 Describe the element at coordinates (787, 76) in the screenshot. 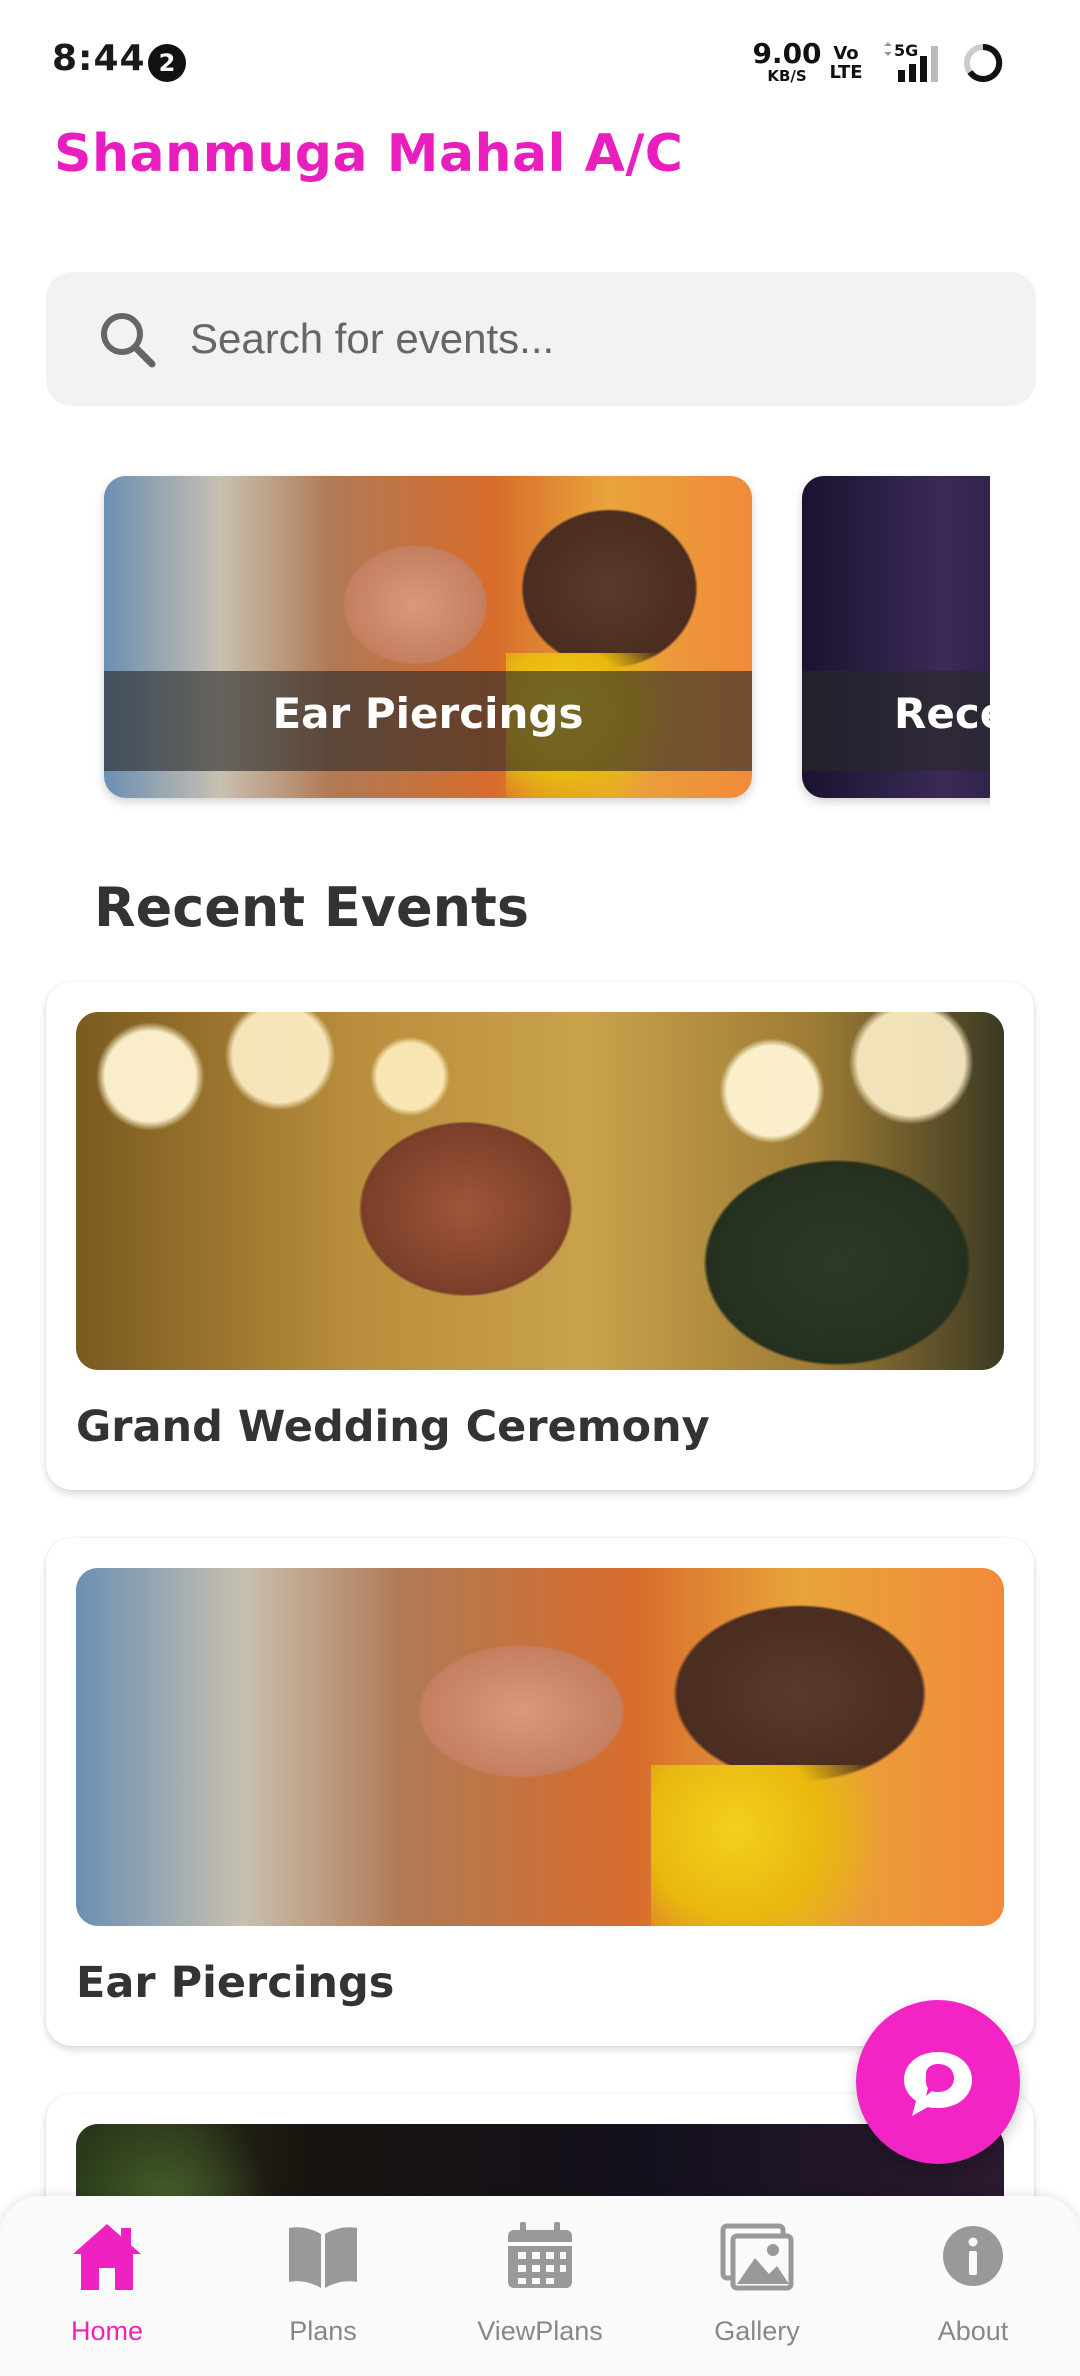

I see `network-speed-unit: KB/S` at that location.